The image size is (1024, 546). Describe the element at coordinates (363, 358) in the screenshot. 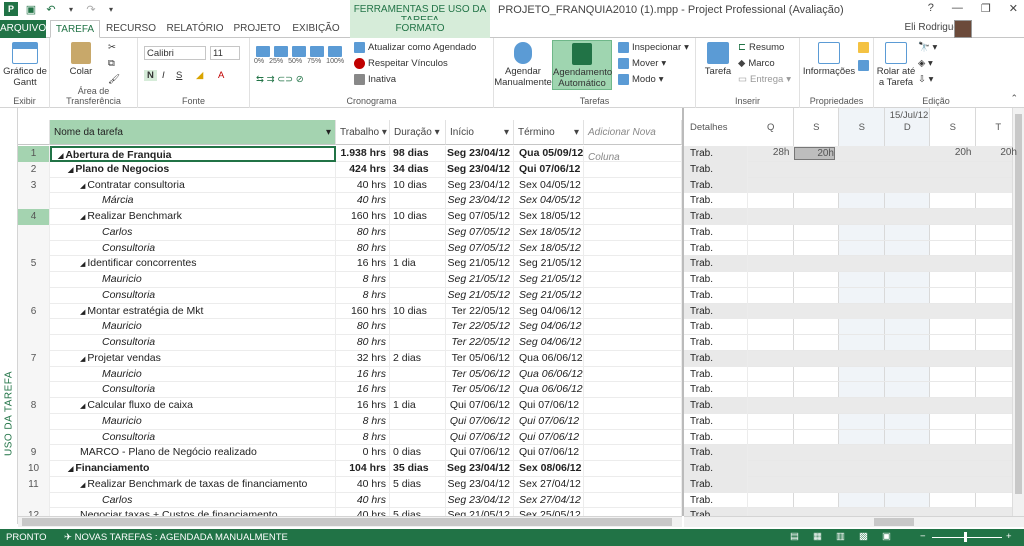

I see `work-cell: 32 hrs` at that location.